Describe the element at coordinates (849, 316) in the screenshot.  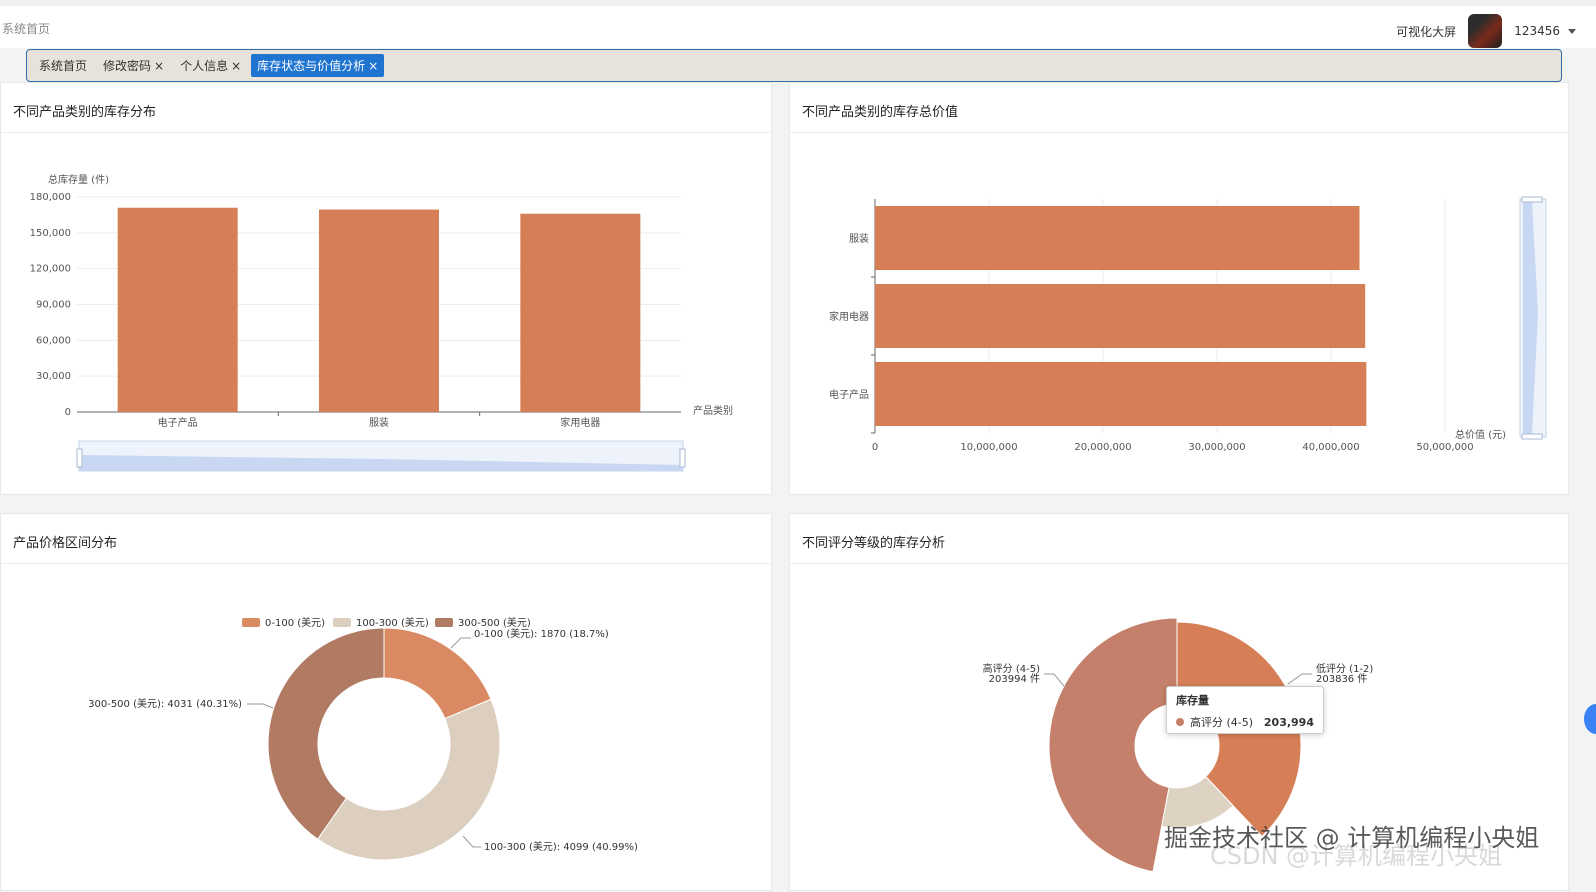
I see `y-tick-label: 家用电器` at that location.